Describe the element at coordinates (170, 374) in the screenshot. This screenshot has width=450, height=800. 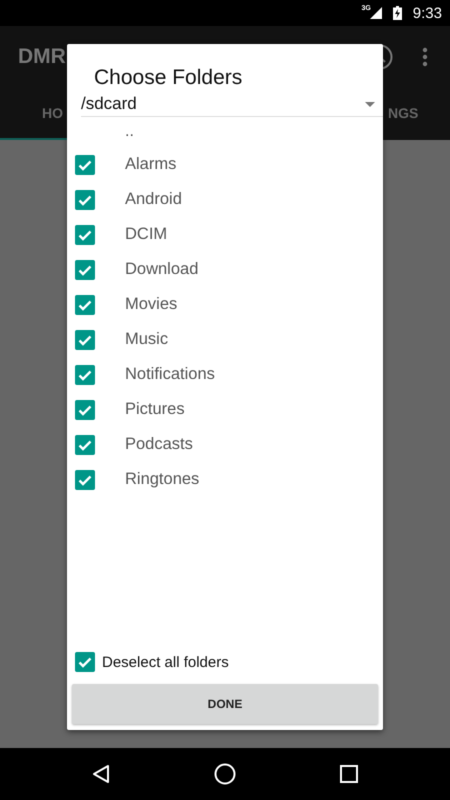
I see `folder-name: Notifications` at that location.